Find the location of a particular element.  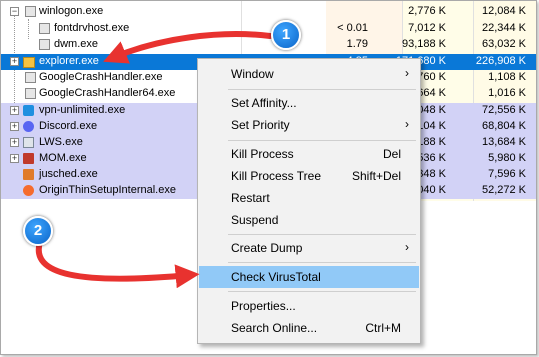

step-badge-2: 2 is located at coordinates (38, 231).